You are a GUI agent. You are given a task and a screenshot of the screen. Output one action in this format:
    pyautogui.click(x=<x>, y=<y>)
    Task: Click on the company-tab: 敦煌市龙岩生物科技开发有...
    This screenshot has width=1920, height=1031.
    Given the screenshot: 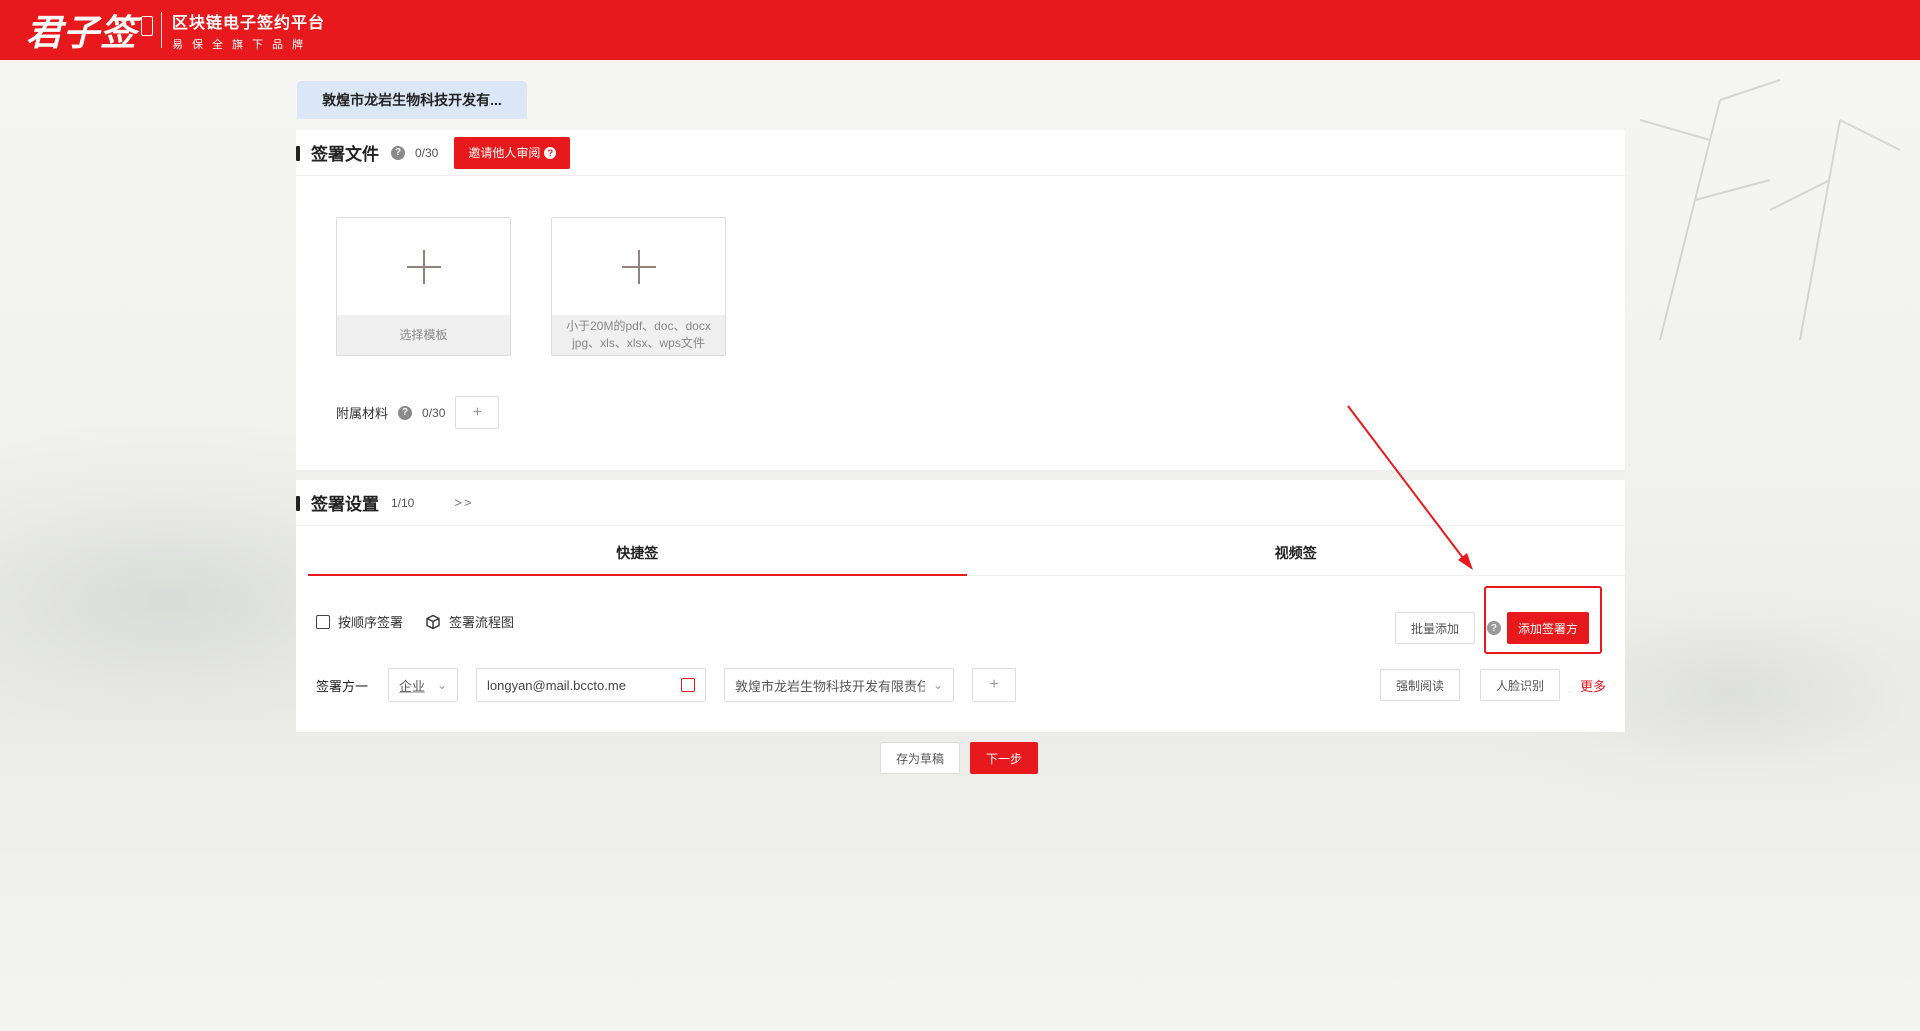 What is the action you would take?
    pyautogui.click(x=412, y=100)
    